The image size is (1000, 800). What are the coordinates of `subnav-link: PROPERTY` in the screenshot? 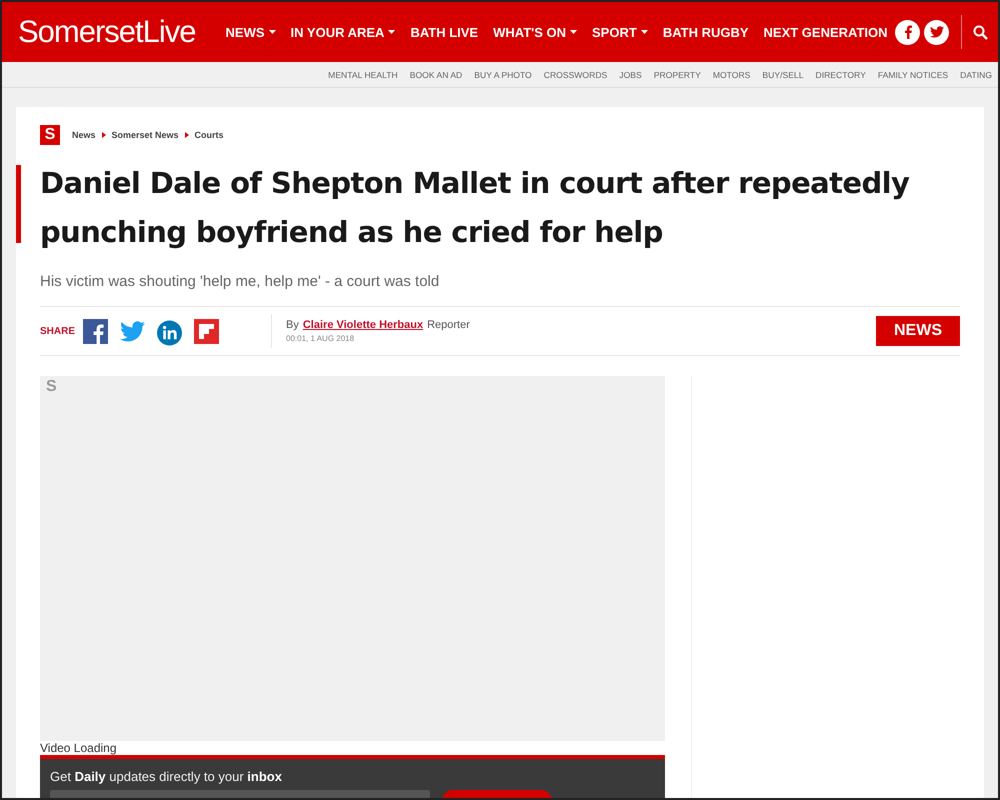 It's located at (677, 75).